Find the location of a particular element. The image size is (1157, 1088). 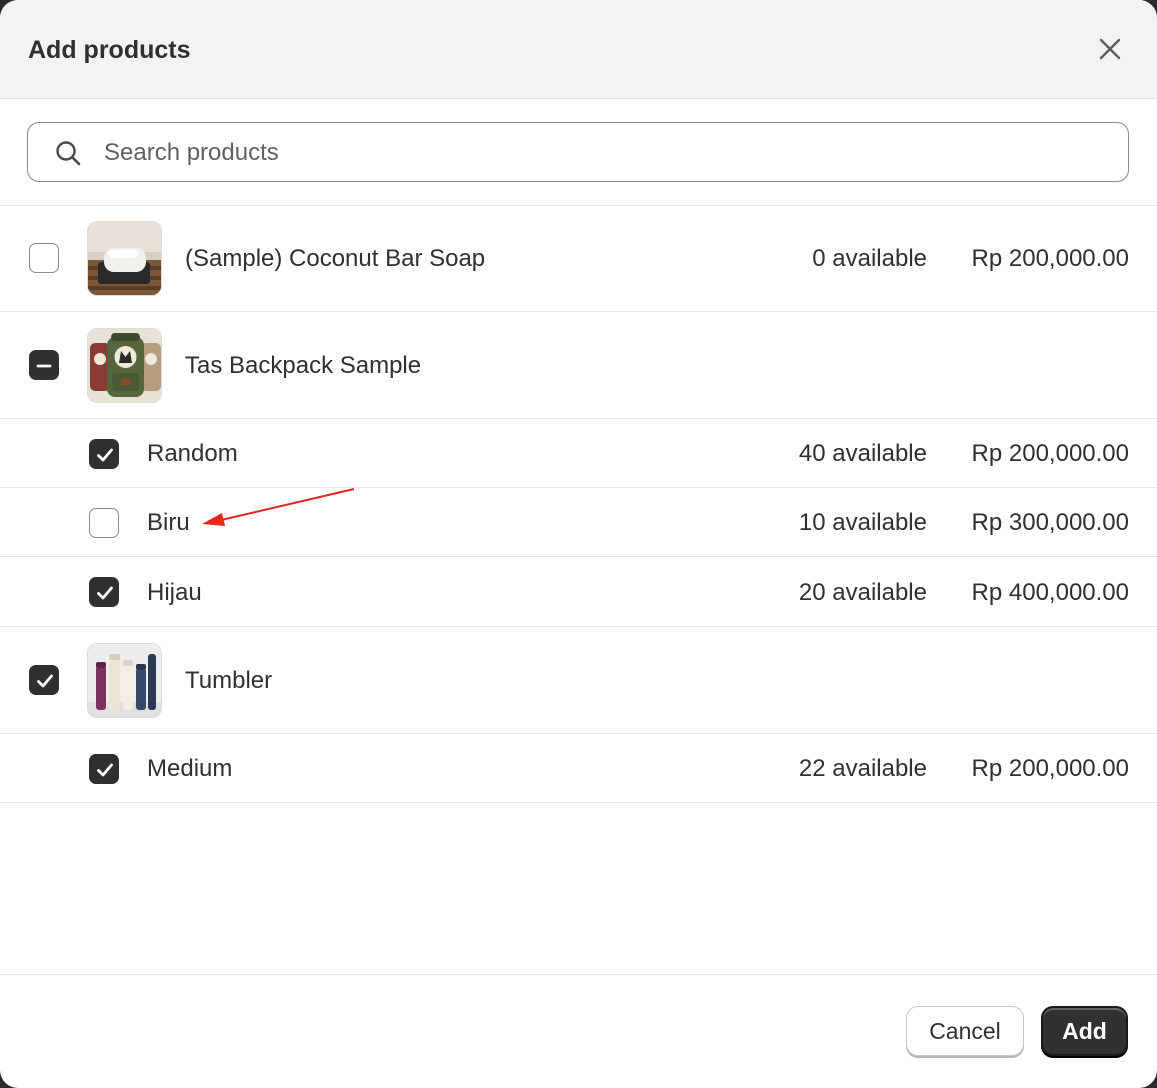

search-icon is located at coordinates (68, 153).